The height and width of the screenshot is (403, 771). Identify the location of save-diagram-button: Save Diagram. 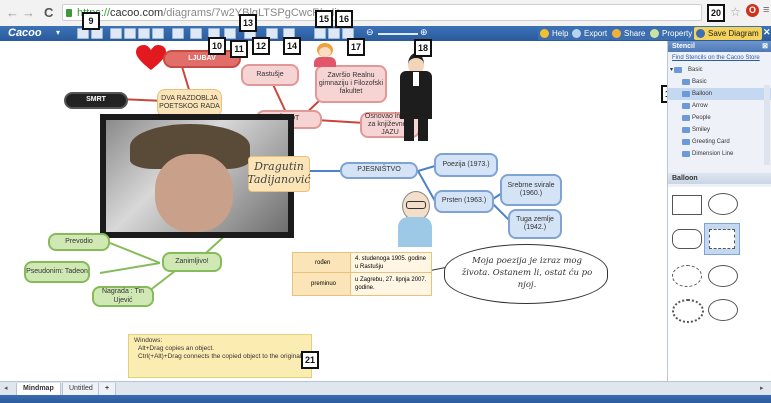
(728, 33).